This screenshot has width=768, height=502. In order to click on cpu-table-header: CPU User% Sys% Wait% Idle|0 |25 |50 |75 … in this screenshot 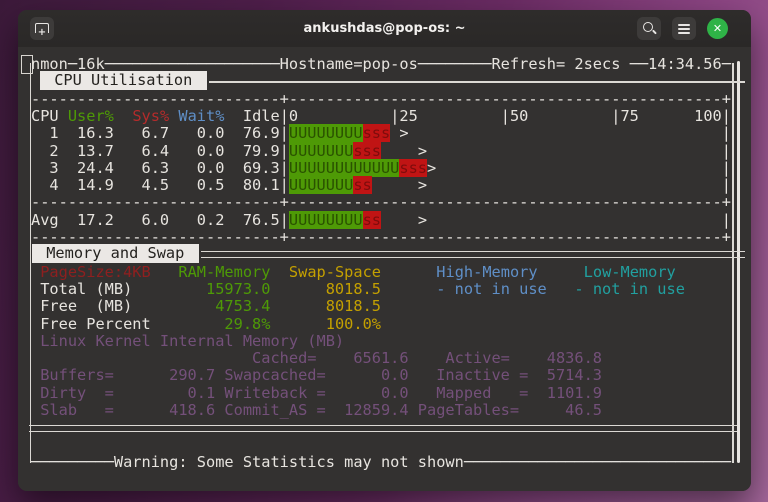, I will do `click(381, 115)`.